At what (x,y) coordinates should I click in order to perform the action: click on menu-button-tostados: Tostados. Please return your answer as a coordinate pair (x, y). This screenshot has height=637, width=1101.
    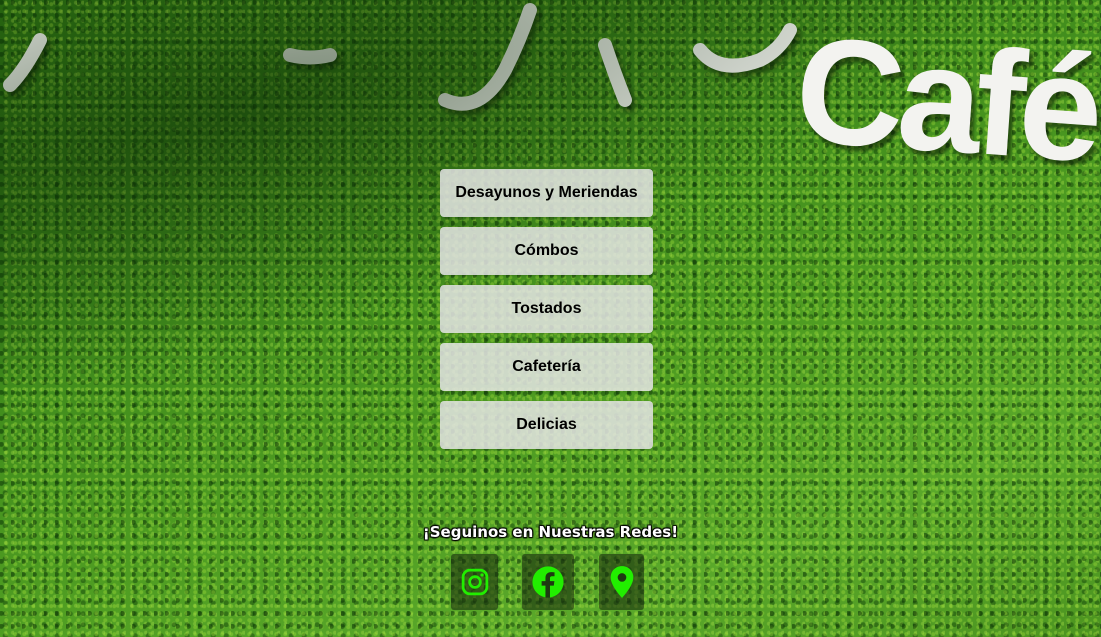
    Looking at the image, I should click on (546, 309).